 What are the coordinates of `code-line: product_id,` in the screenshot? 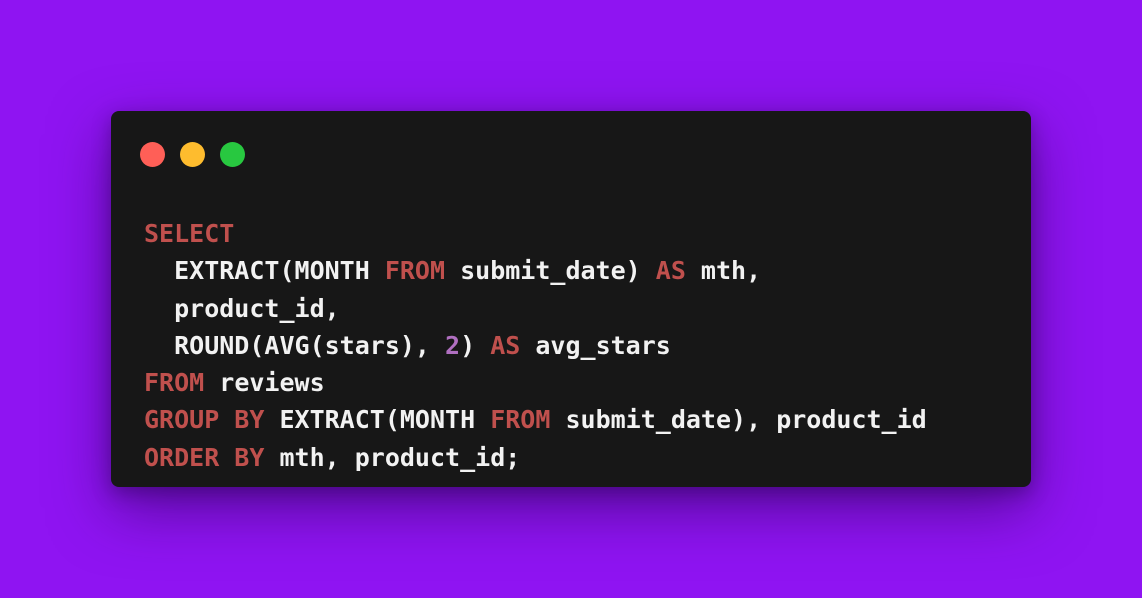 It's located at (535, 308).